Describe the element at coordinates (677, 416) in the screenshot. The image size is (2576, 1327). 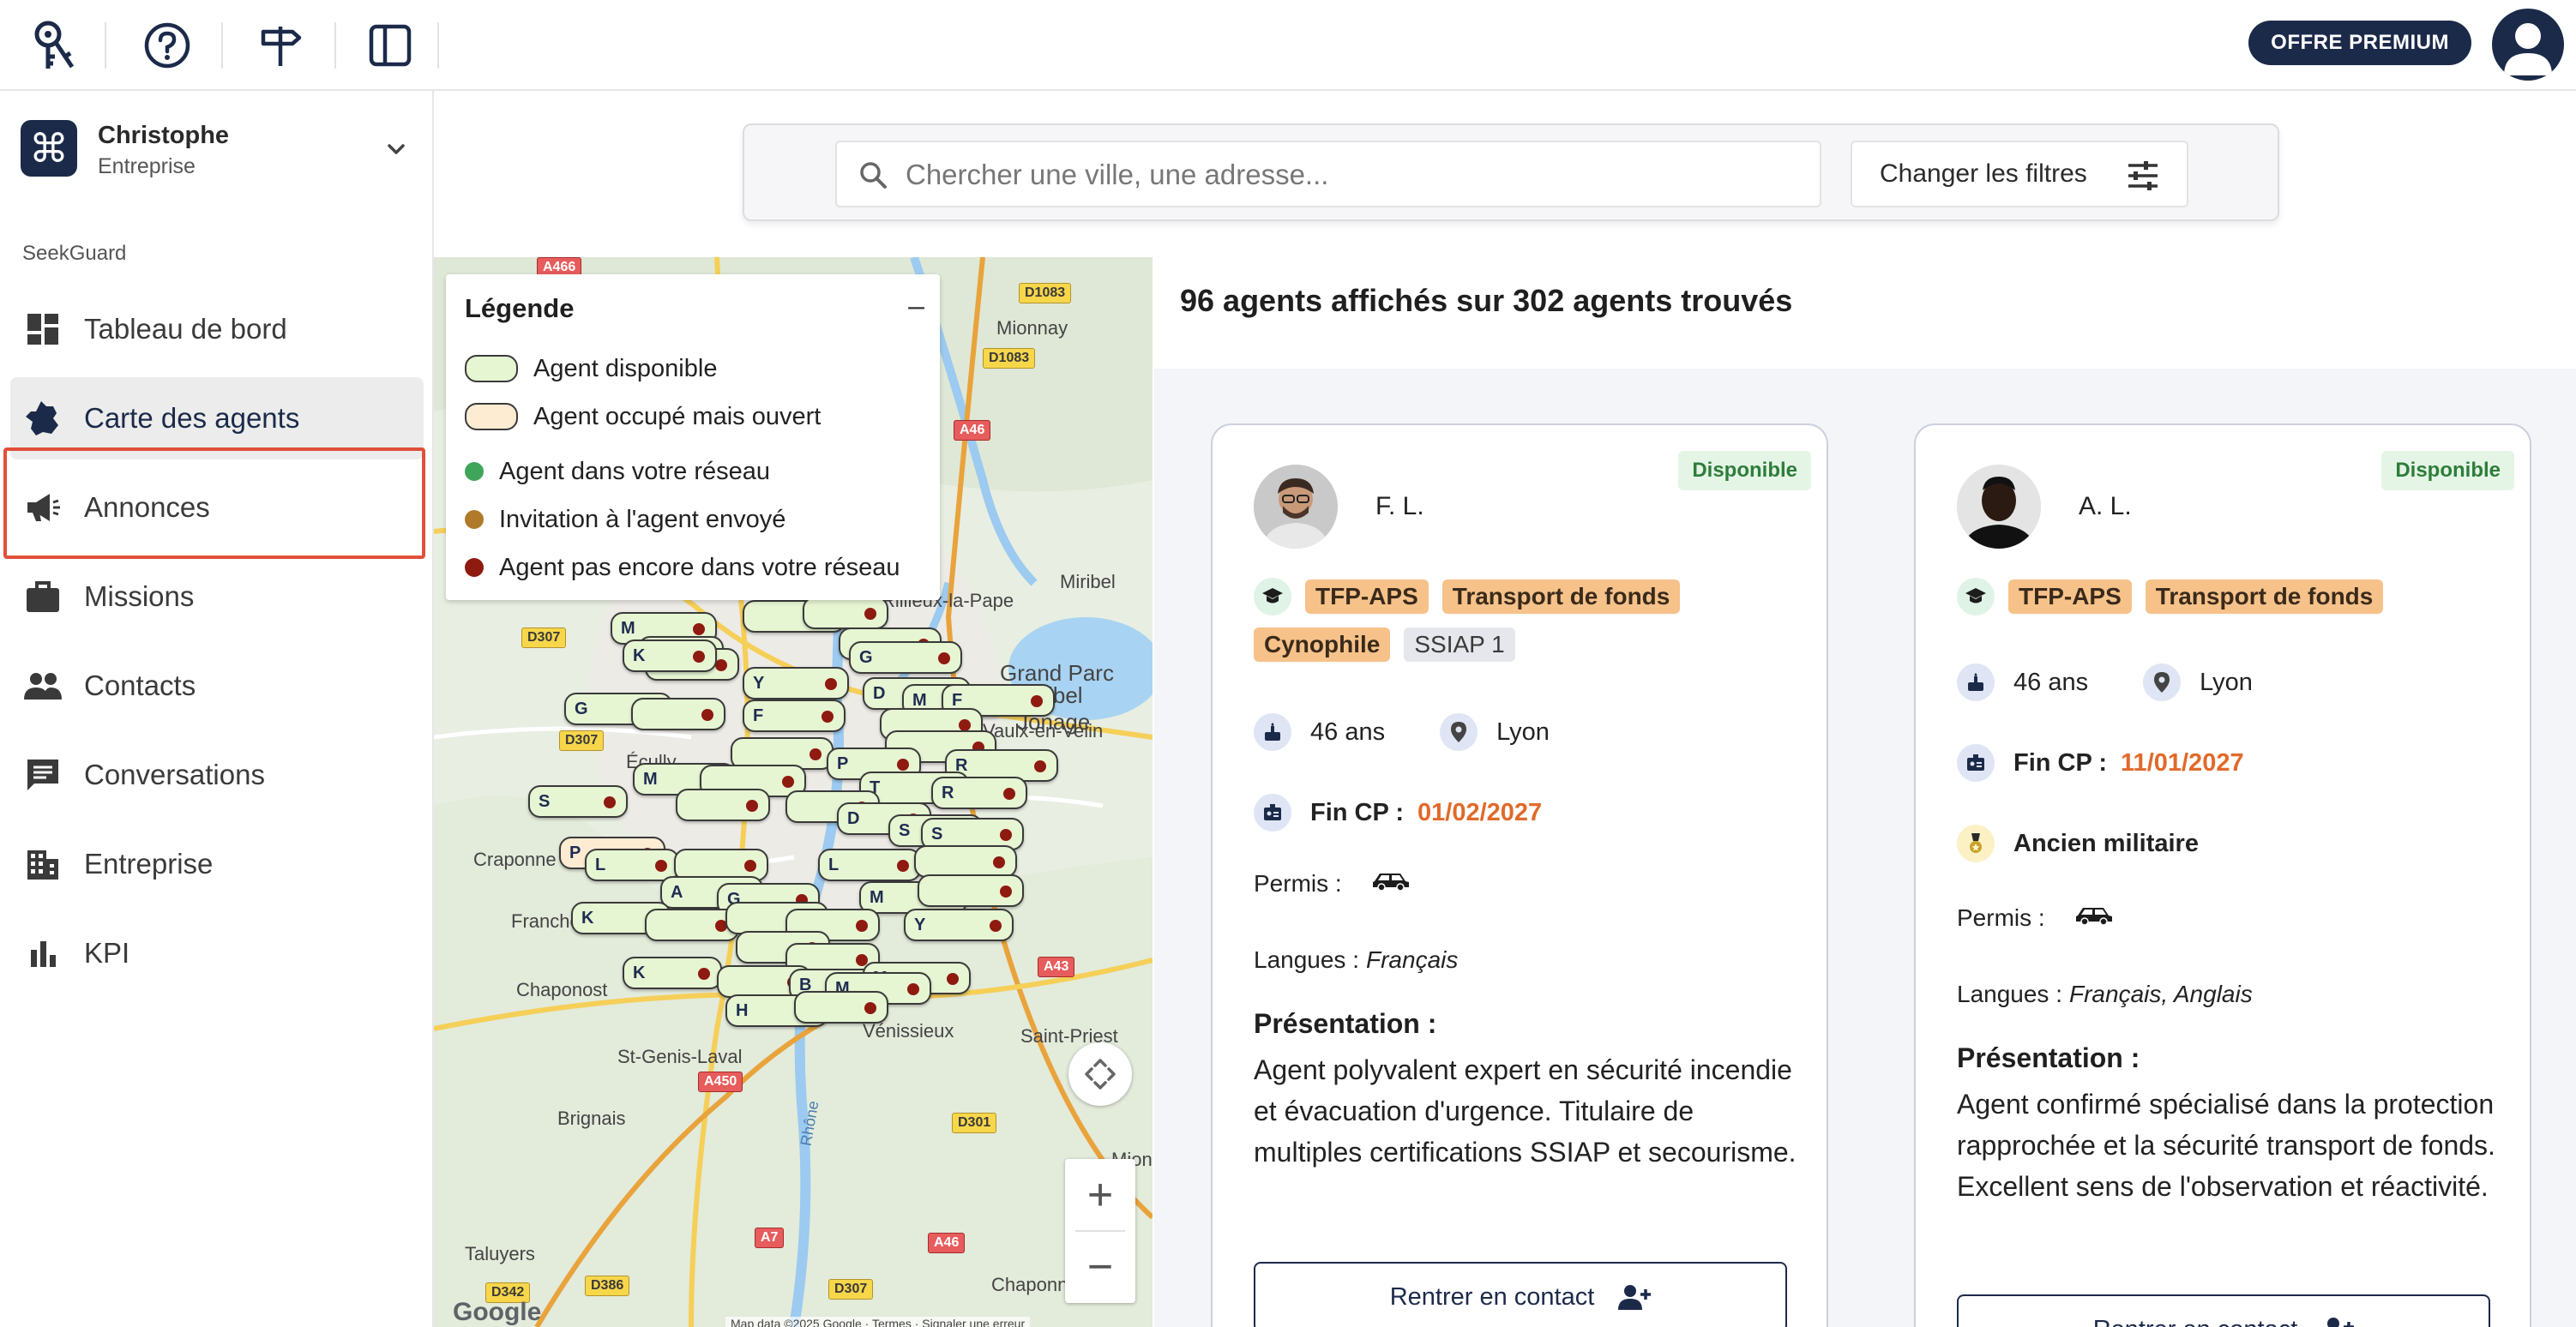
I see `legend-item-label: Agent occupé mais ouvert` at that location.